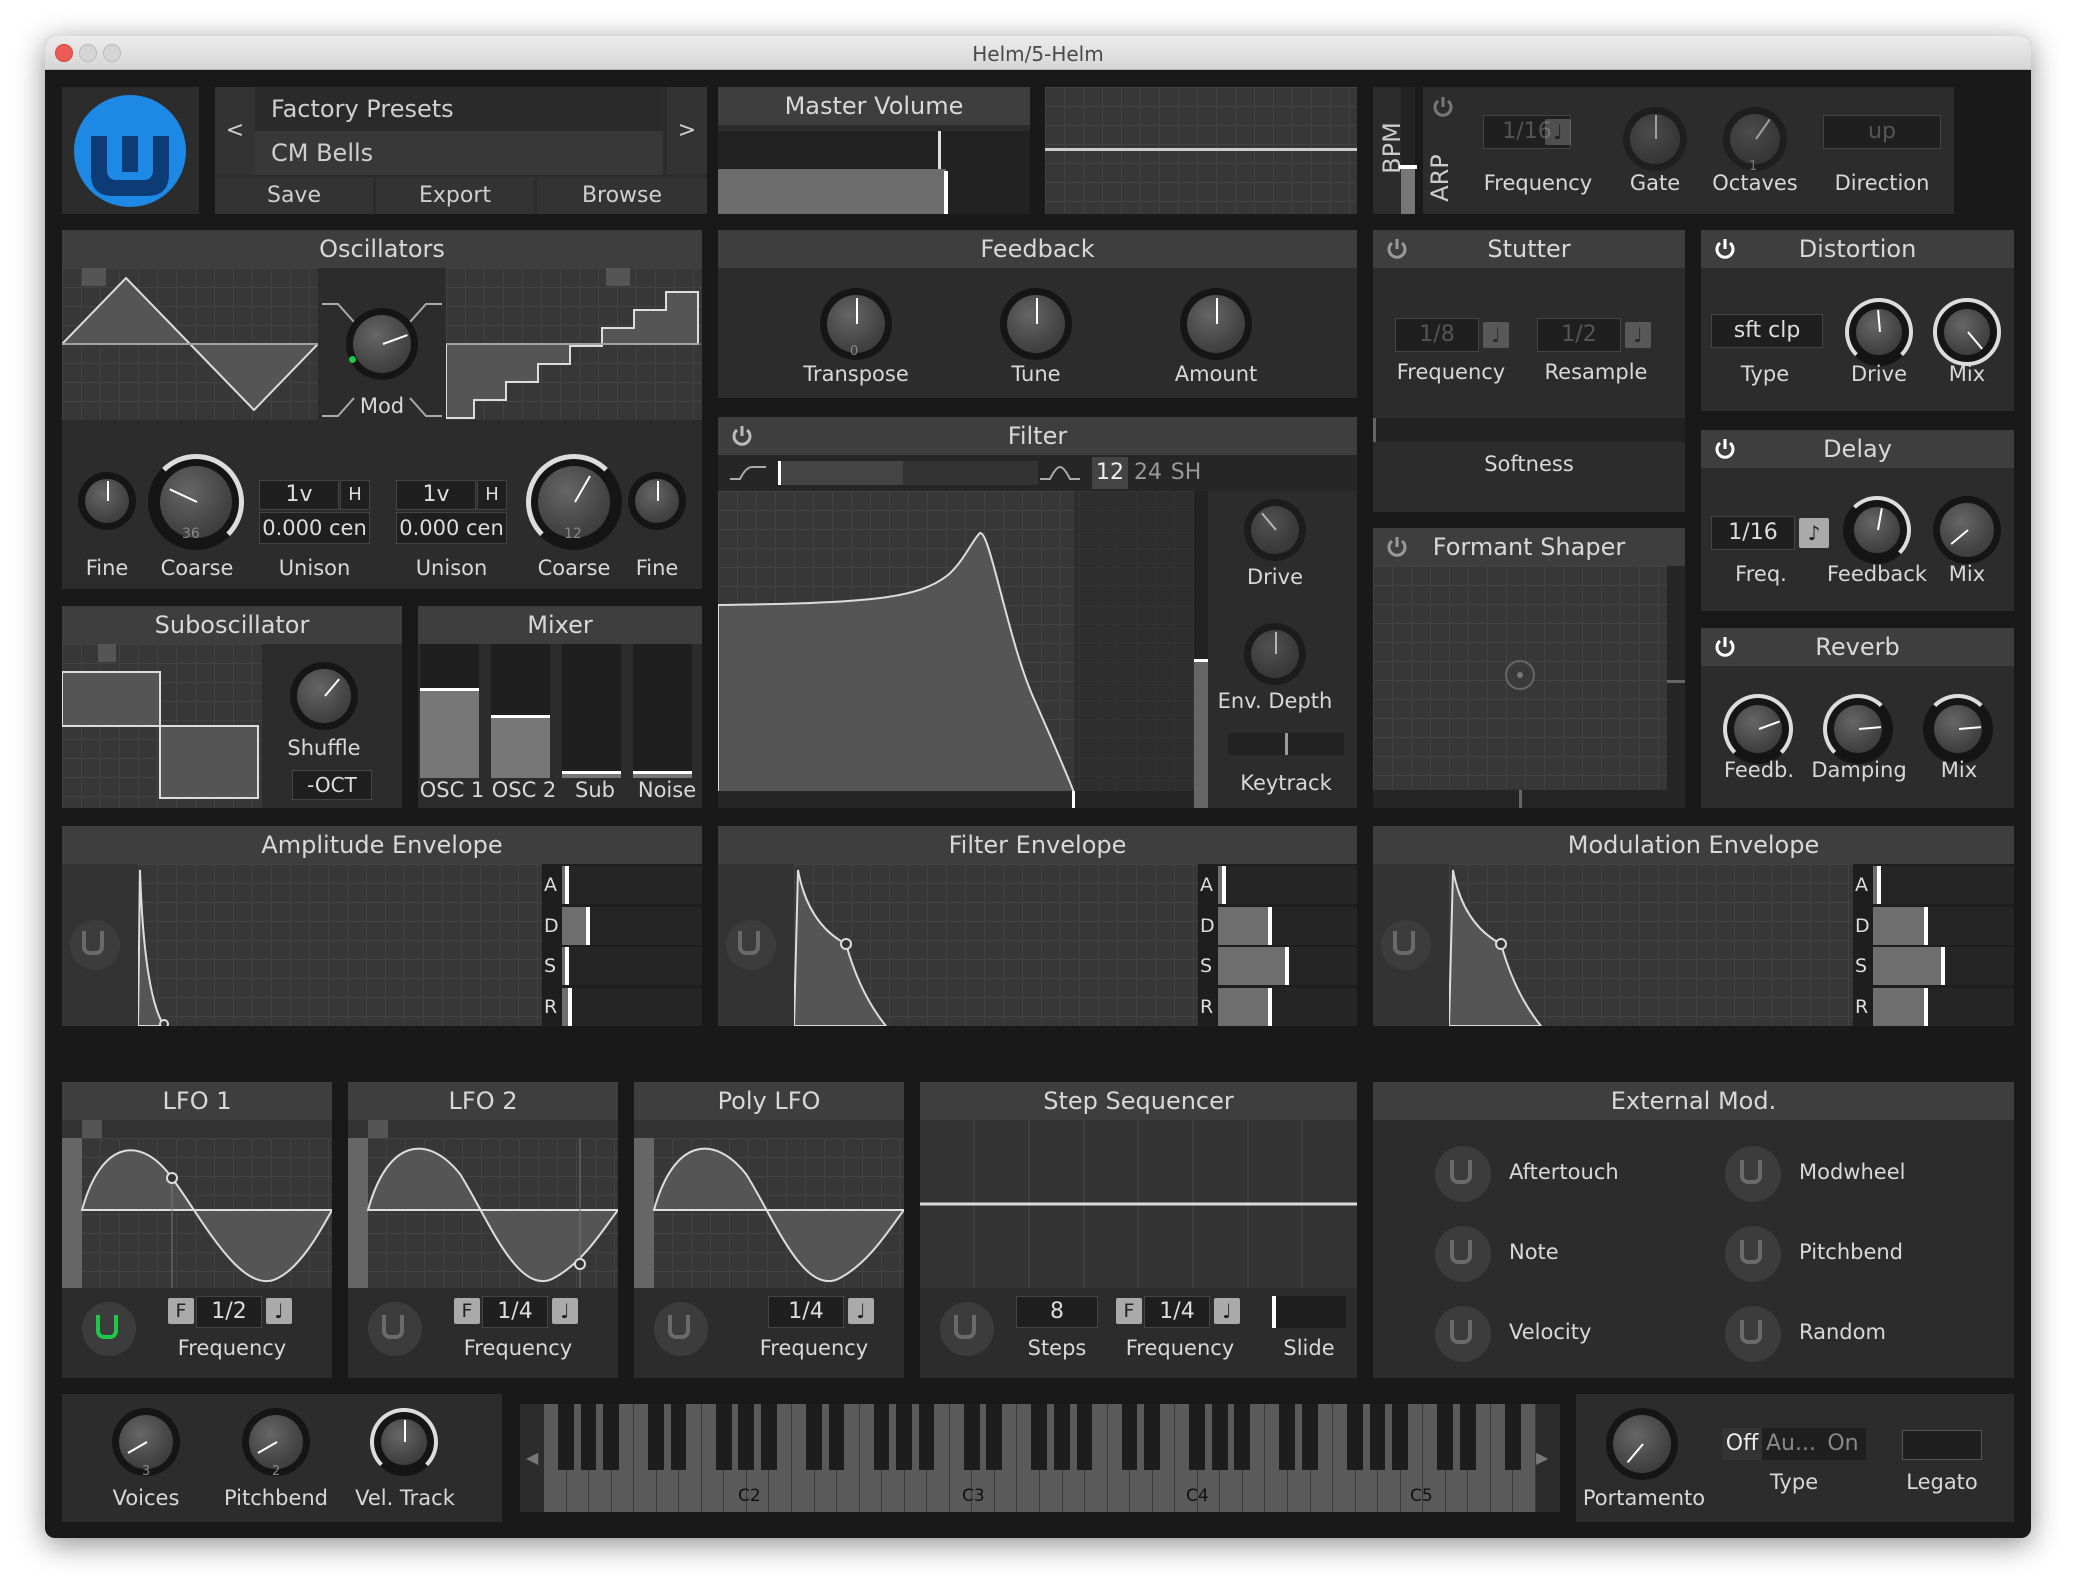 Image resolution: width=2076 pixels, height=1592 pixels. I want to click on osc1-unison-detune: 0.000 cen, so click(314, 528).